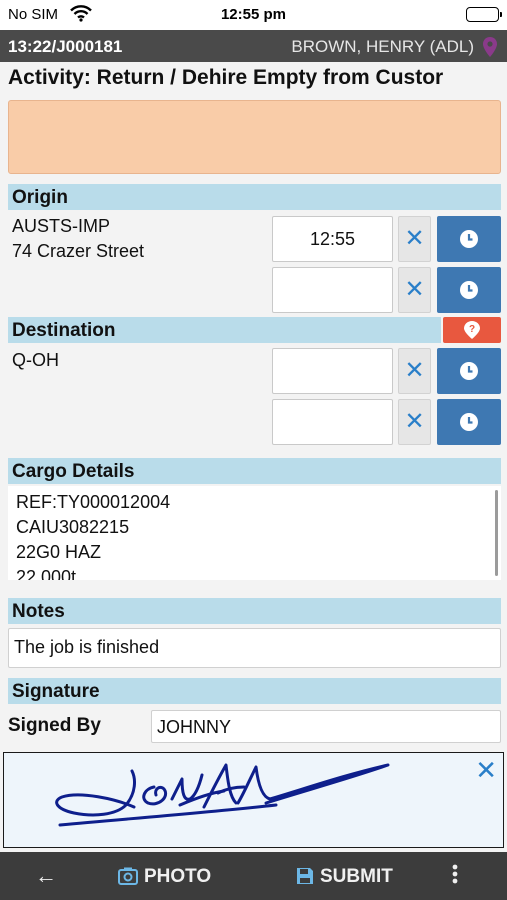  Describe the element at coordinates (332, 422) in the screenshot. I see `destination-depart-time-field` at that location.